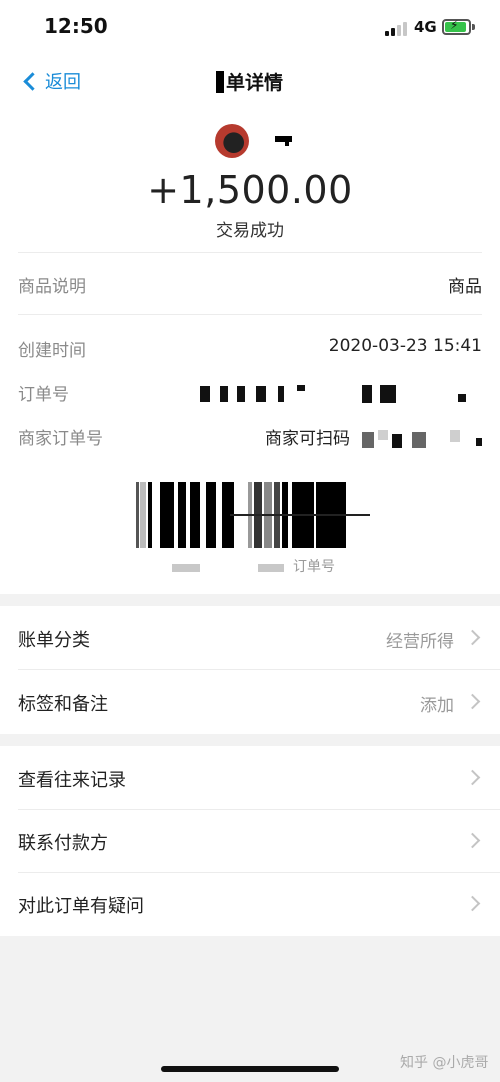  What do you see at coordinates (250, 28) in the screenshot?
I see `status-bar: 12:50 4G ⚡` at bounding box center [250, 28].